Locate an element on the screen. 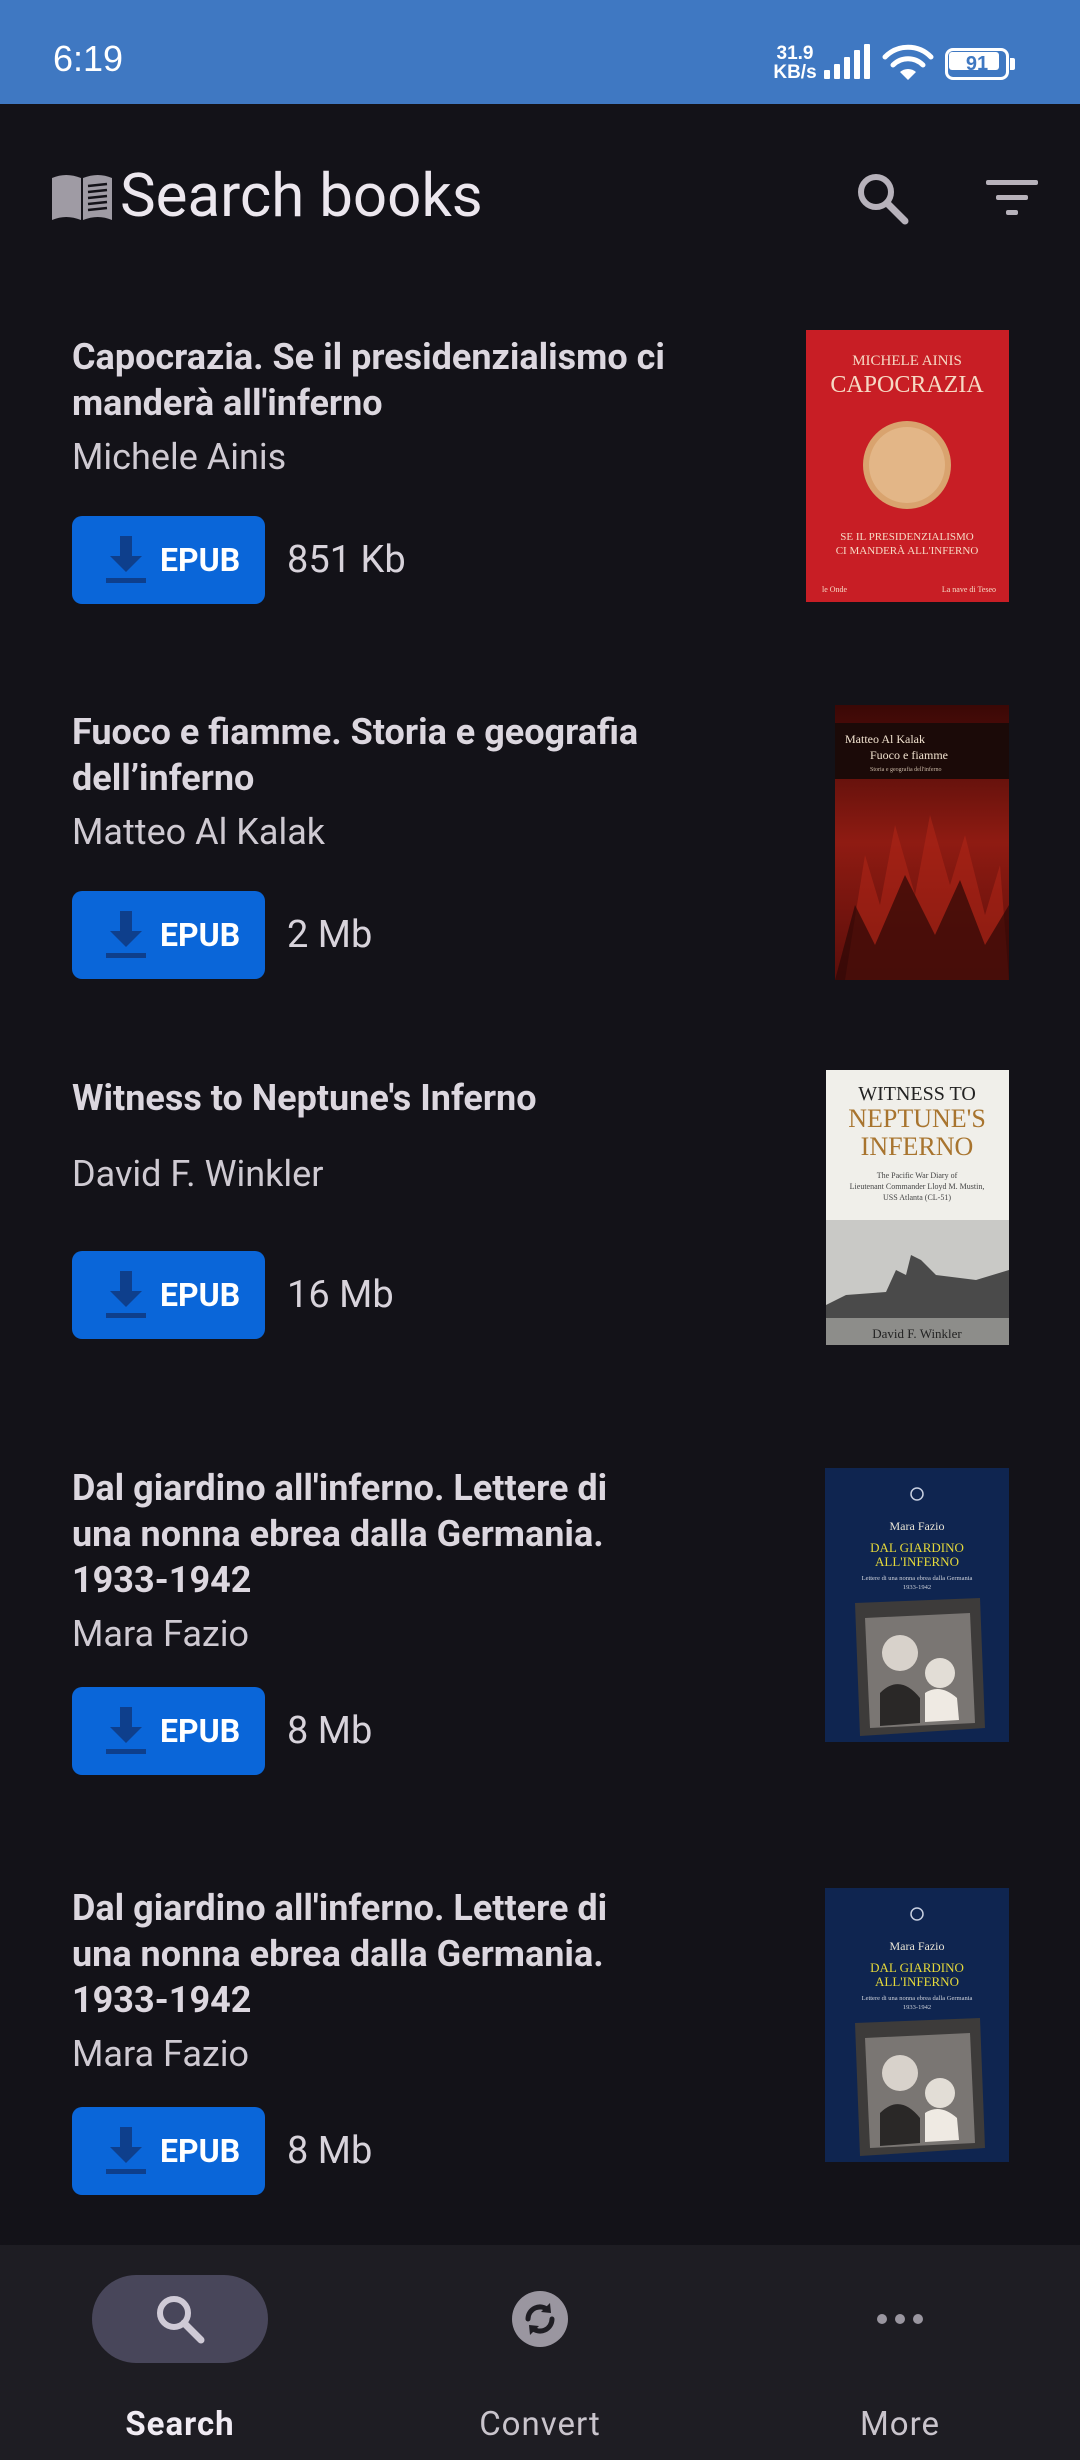 This screenshot has height=2460, width=1080. status-bar: 6:19 31.9 KB/s 91 is located at coordinates (540, 52).